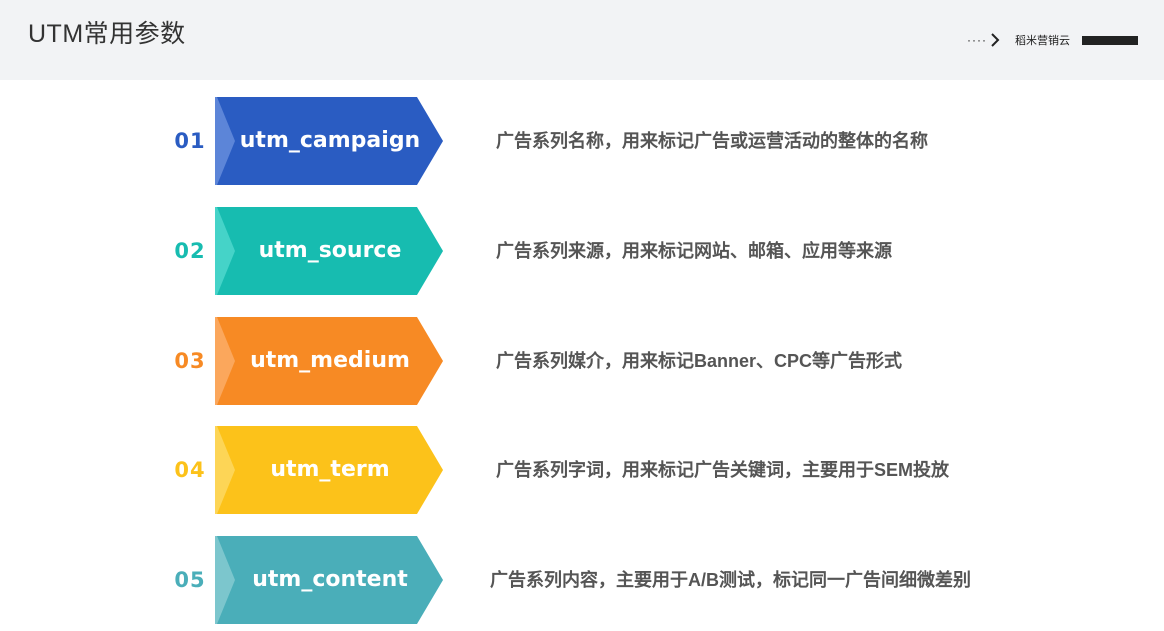 This screenshot has height=631, width=1164. Describe the element at coordinates (190, 470) in the screenshot. I see `item-number: 04` at that location.